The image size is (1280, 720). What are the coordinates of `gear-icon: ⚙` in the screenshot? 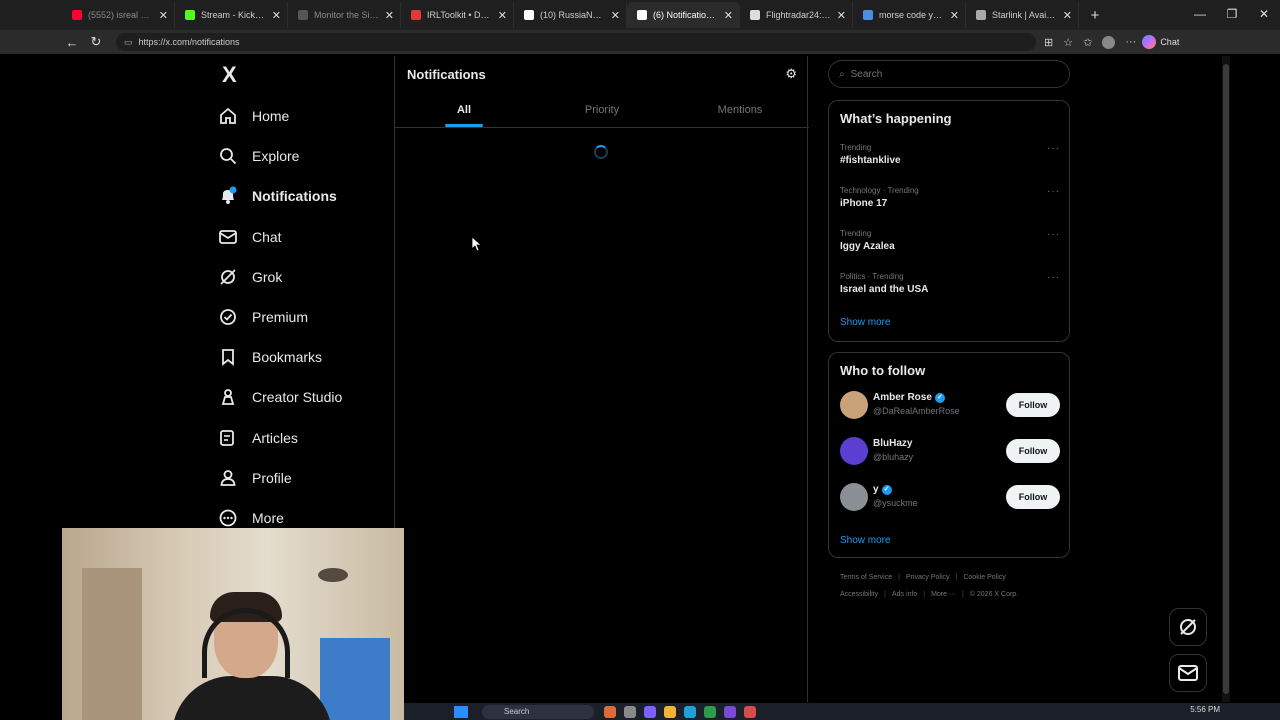 It's located at (791, 74).